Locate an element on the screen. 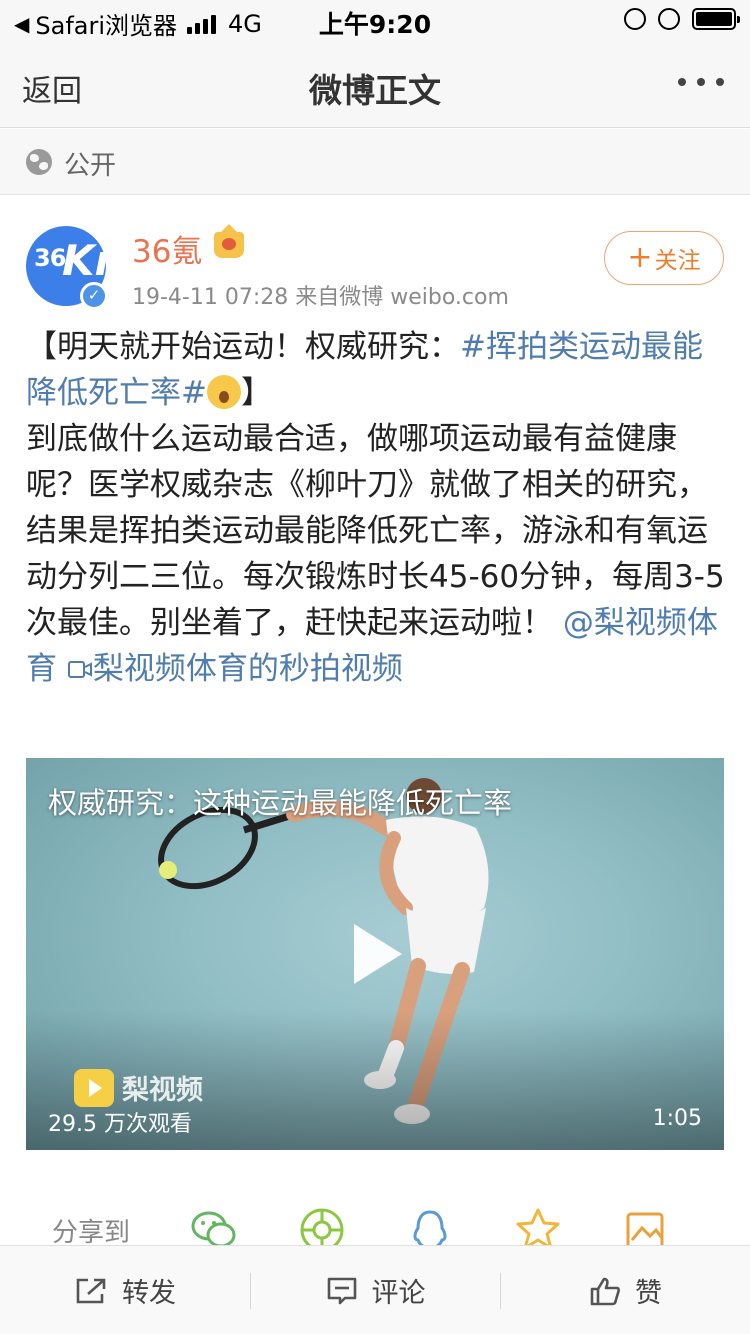  page-title: 微博正文 is located at coordinates (375, 90).